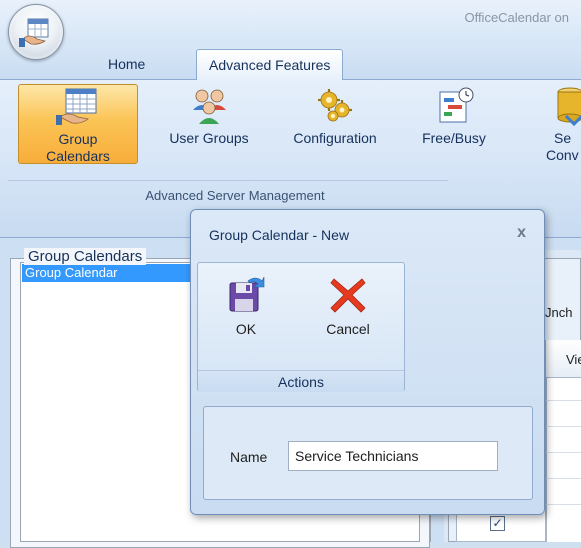 The width and height of the screenshot is (581, 548). What do you see at coordinates (562, 155) in the screenshot?
I see `server-conversion-label-line2: Conv` at bounding box center [562, 155].